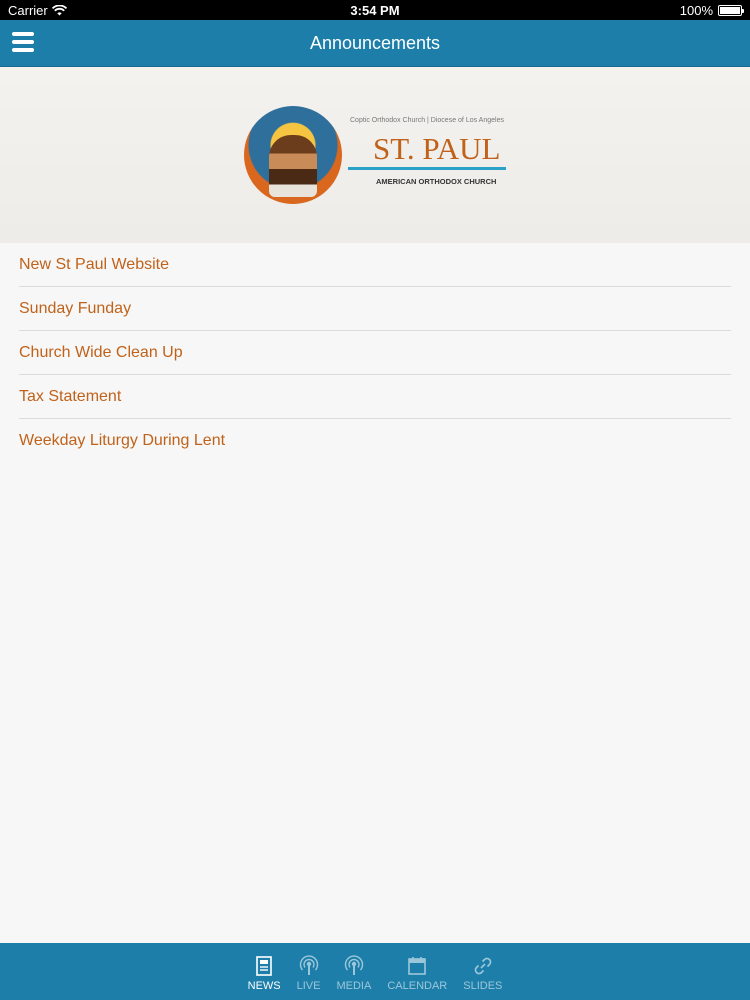 Image resolution: width=750 pixels, height=1000 pixels. Describe the element at coordinates (696, 10) in the screenshot. I see `battery-percent: 100%` at that location.